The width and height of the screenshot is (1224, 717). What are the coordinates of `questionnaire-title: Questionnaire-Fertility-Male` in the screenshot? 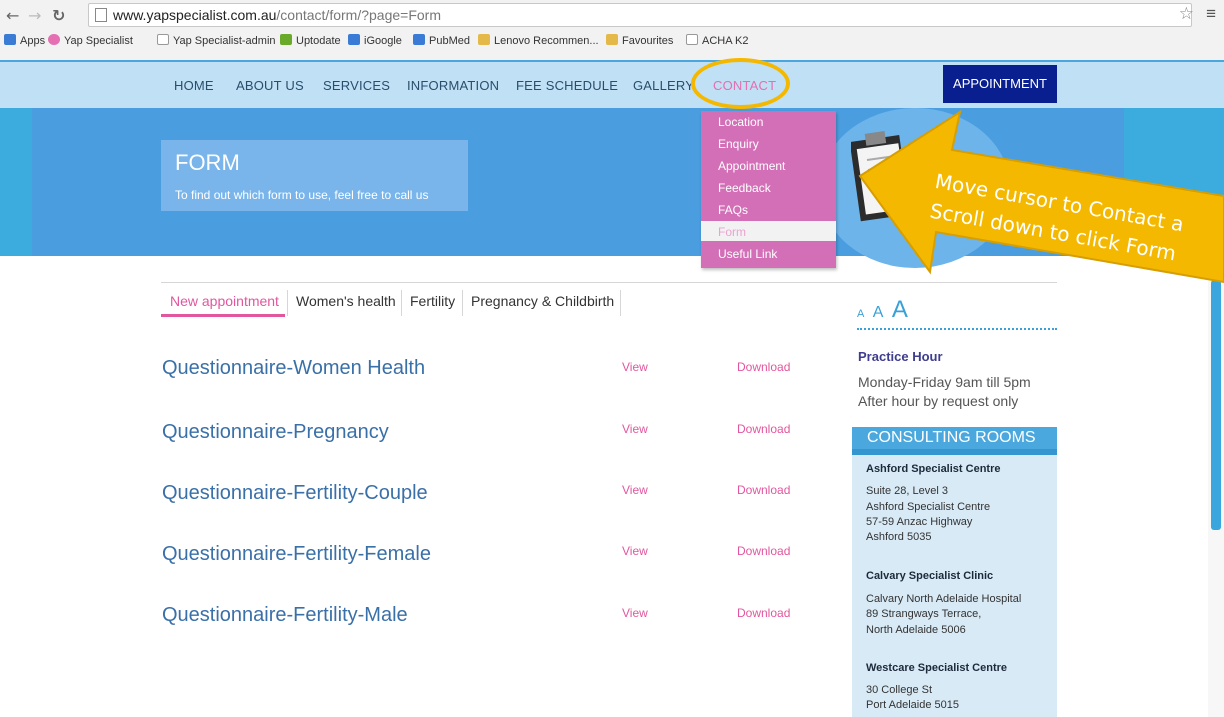 It's located at (285, 615).